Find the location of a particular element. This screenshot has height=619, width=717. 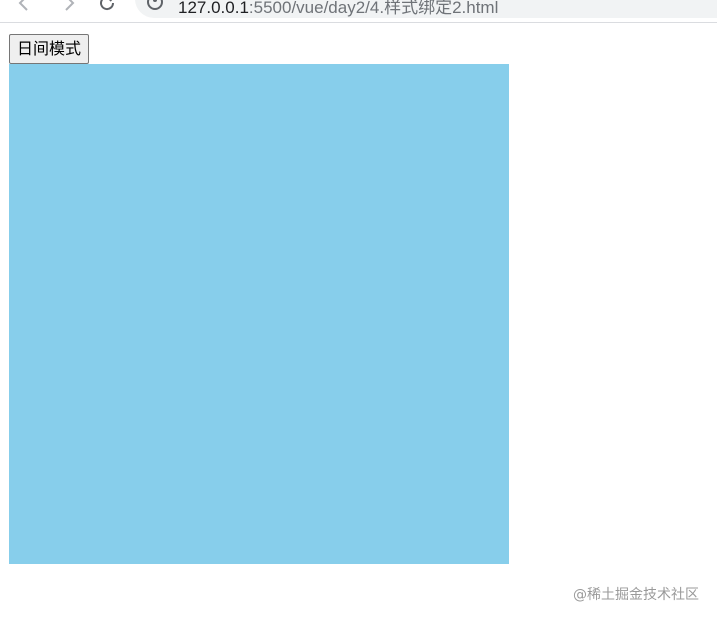

url-path: :5500/vue/day2/4.样式绑定2.html is located at coordinates (373, 8).